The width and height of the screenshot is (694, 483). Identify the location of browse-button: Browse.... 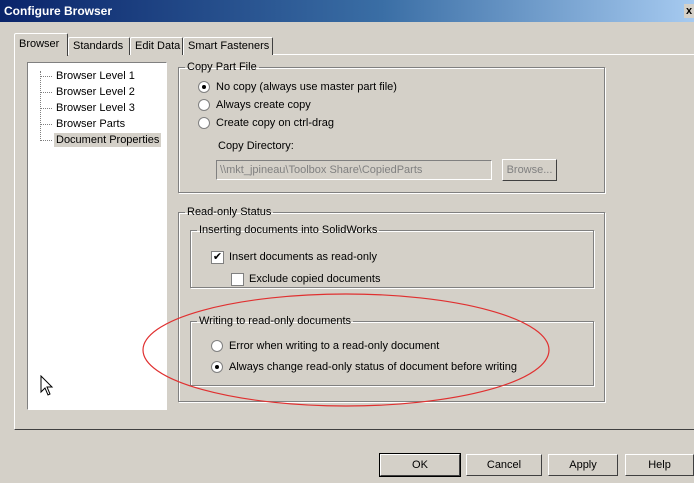
(529, 170).